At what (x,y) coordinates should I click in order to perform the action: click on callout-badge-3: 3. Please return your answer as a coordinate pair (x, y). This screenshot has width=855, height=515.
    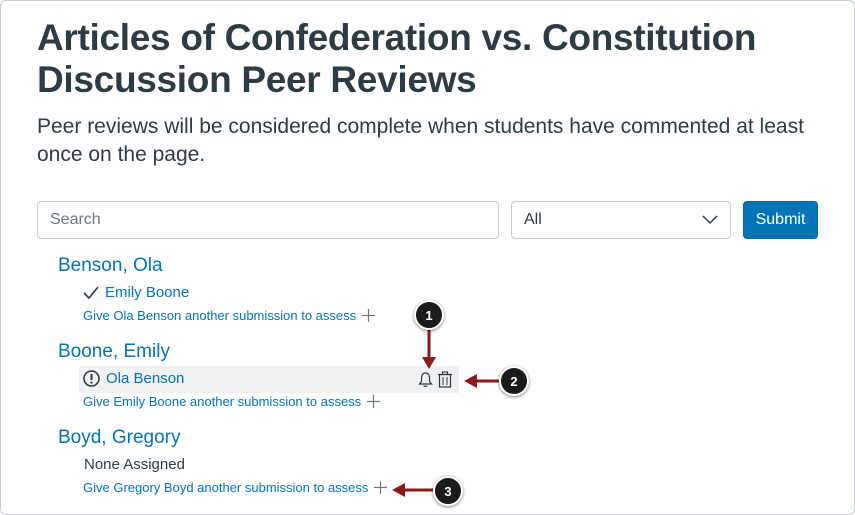
    Looking at the image, I should click on (448, 491).